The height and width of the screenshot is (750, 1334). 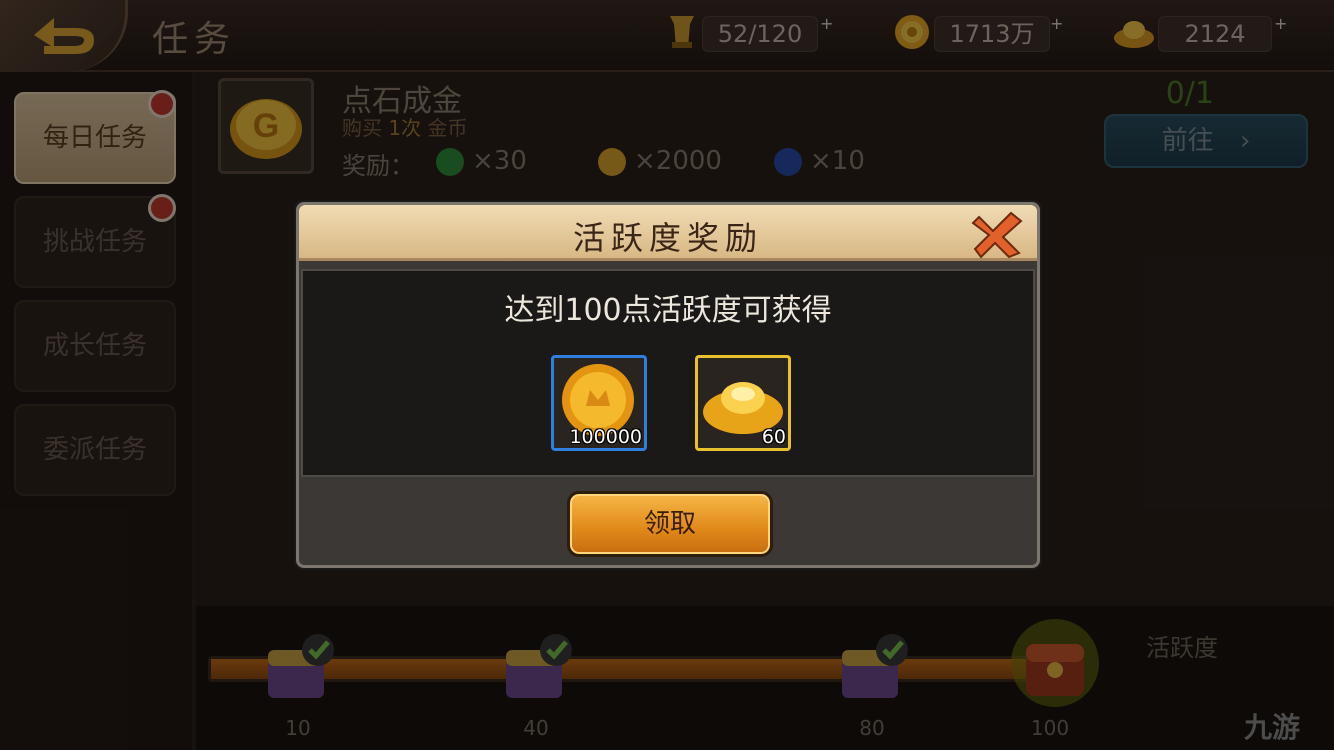 What do you see at coordinates (605, 437) in the screenshot?
I see `item-quantity: 100000` at bounding box center [605, 437].